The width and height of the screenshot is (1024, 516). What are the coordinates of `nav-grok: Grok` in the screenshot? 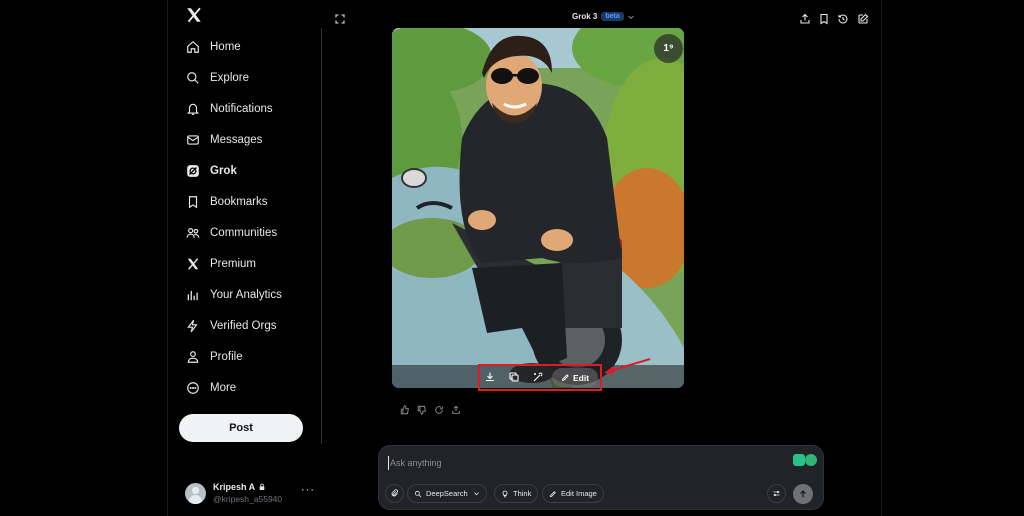 It's located at (245, 170).